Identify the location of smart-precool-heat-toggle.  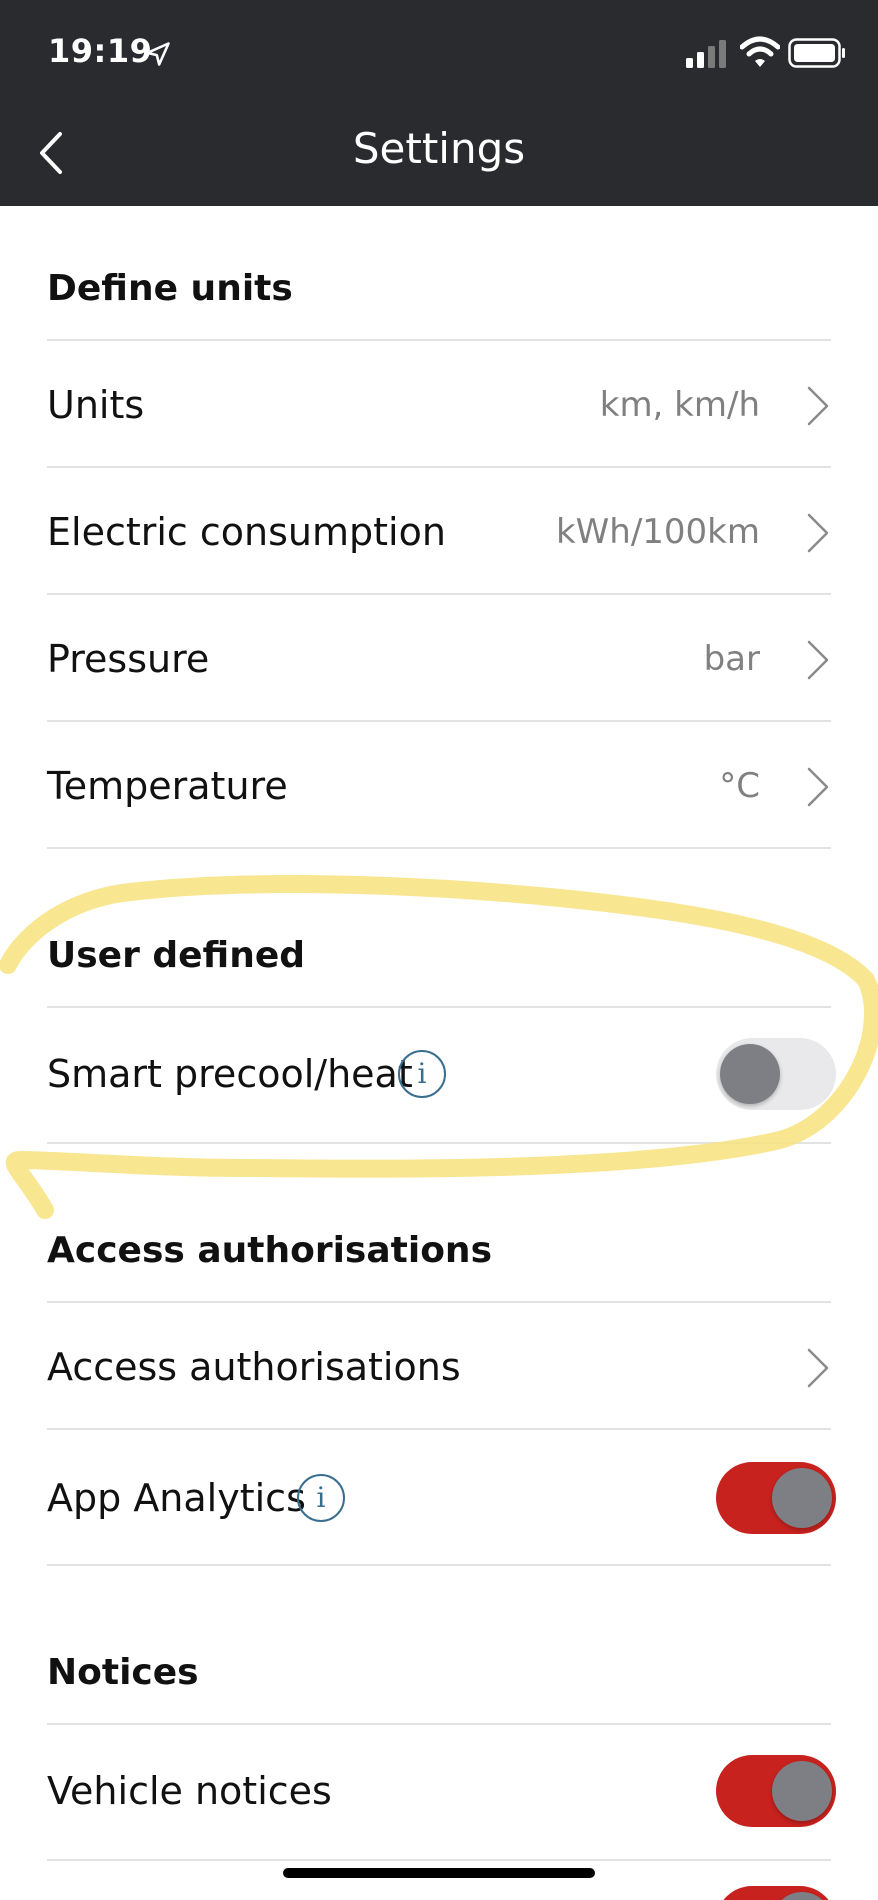
(776, 1074).